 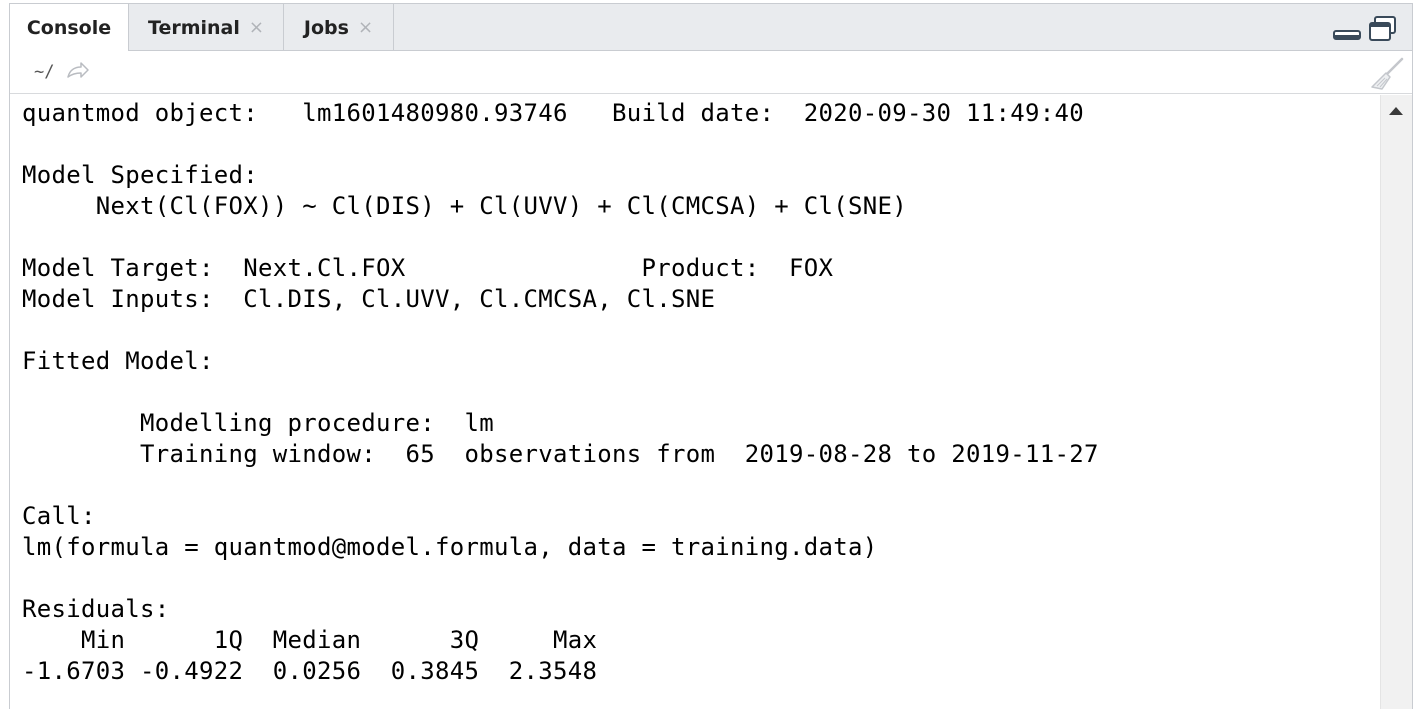 I want to click on tab-console: Console, so click(x=69, y=28).